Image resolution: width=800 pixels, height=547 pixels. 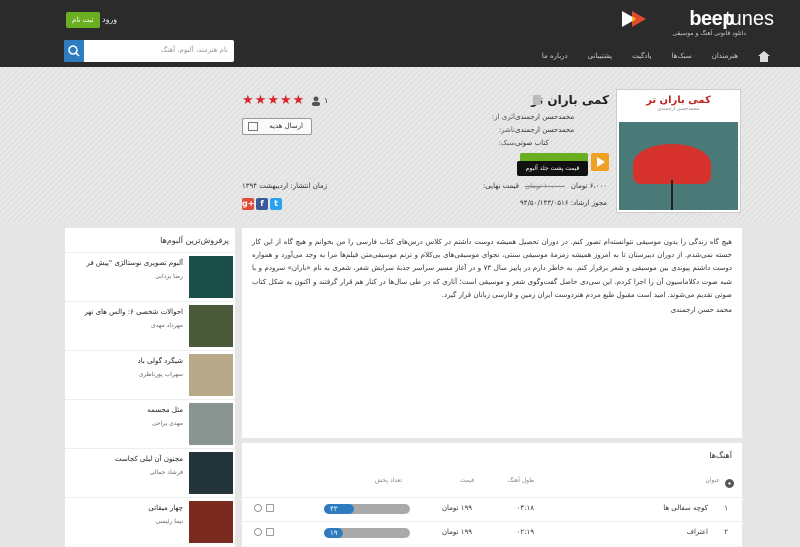 I want to click on track-name: اعتراف, so click(x=697, y=532).